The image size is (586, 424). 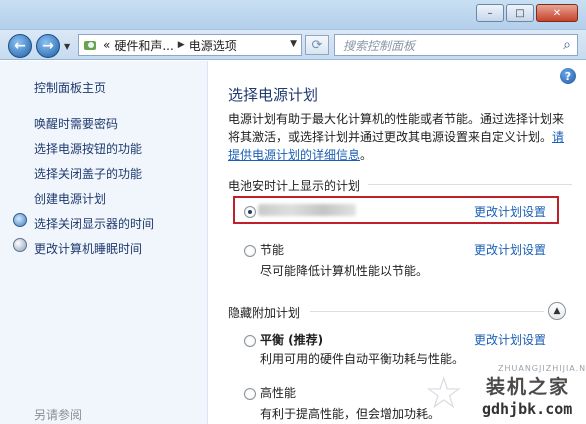 I want to click on sidebar-item-display-off: 选择关闭显示器的时间, so click(x=94, y=223).